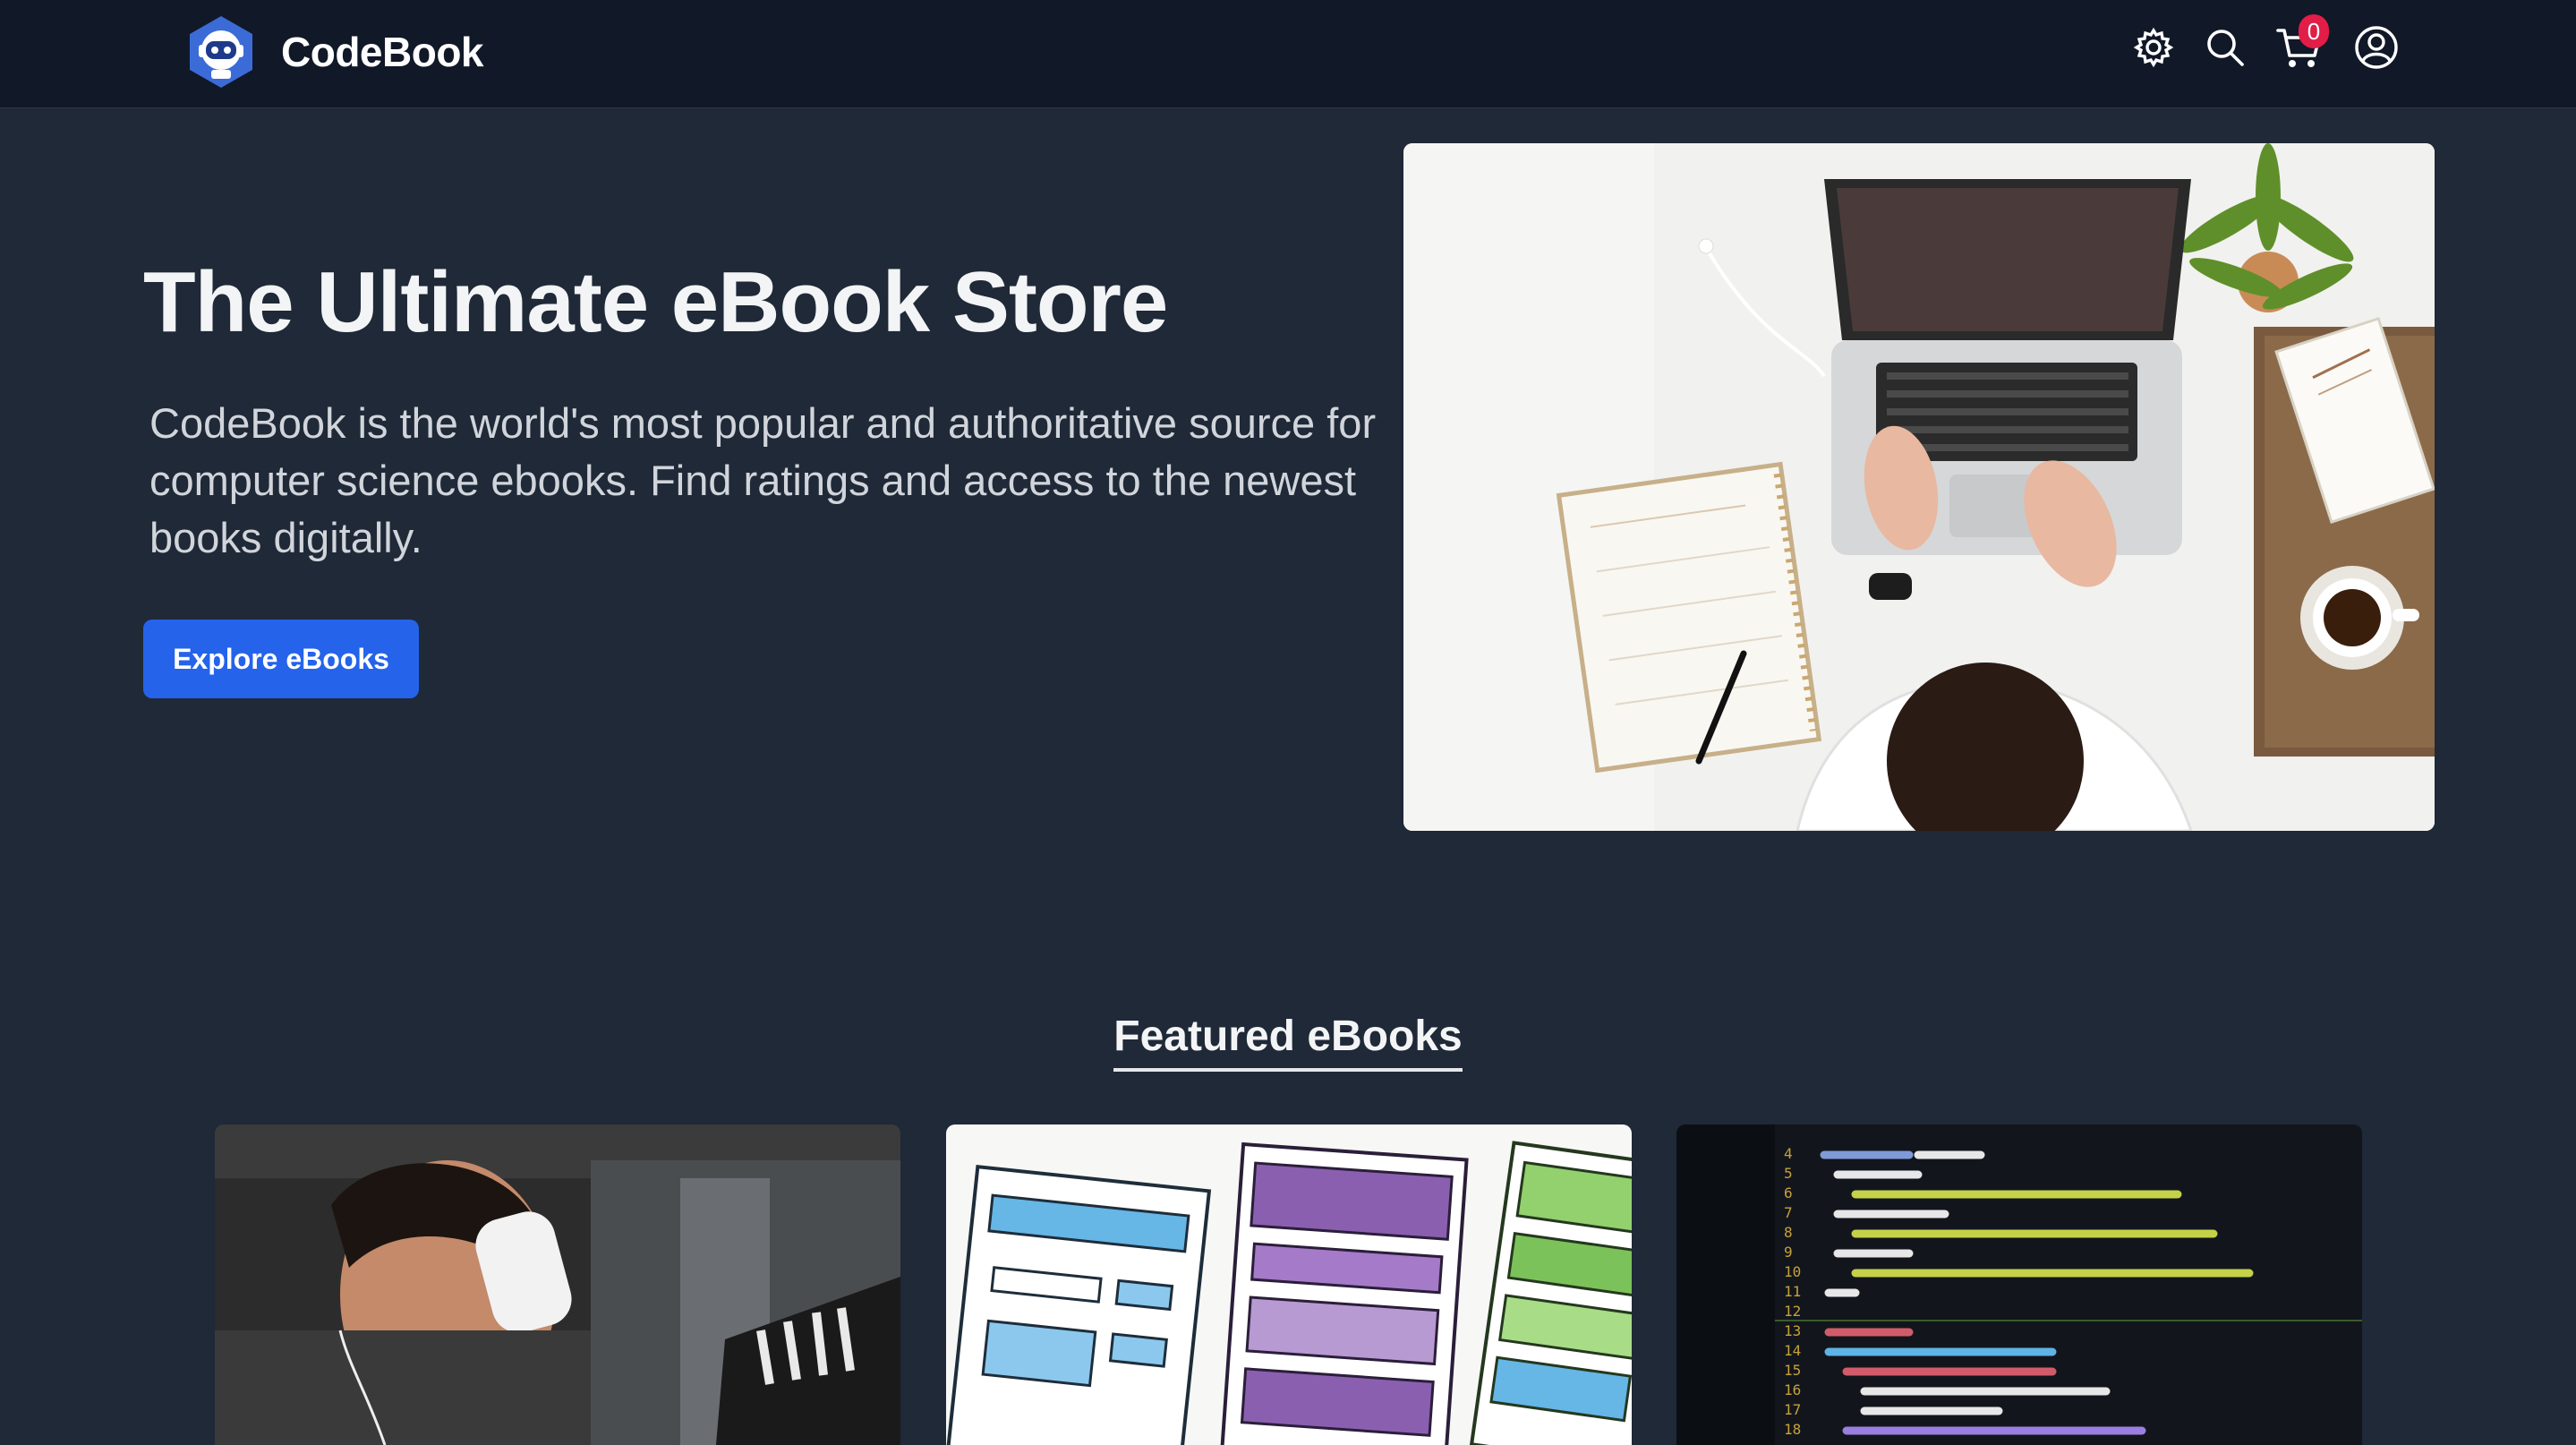 The image size is (2576, 1445). Describe the element at coordinates (1792, 1291) in the screenshot. I see `svg-text: 11` at that location.